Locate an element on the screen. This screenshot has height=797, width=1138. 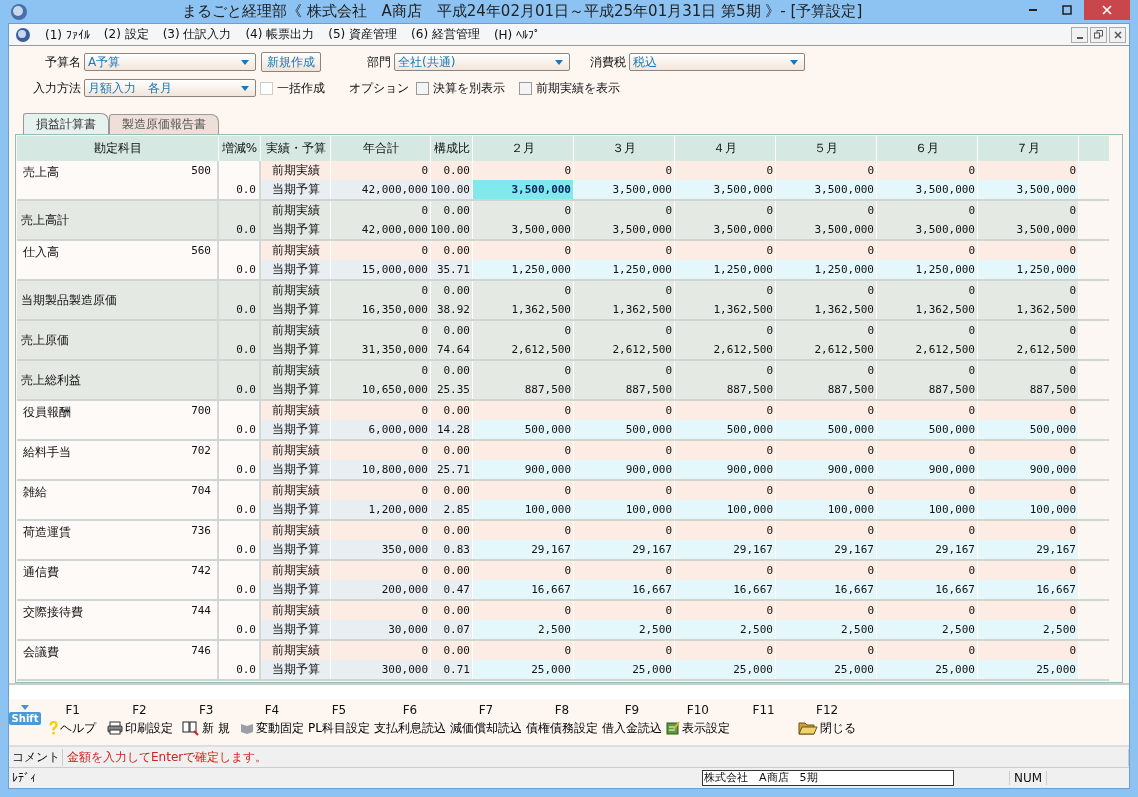
input-method-dropdown: 月額入力 各月 is located at coordinates (170, 88).